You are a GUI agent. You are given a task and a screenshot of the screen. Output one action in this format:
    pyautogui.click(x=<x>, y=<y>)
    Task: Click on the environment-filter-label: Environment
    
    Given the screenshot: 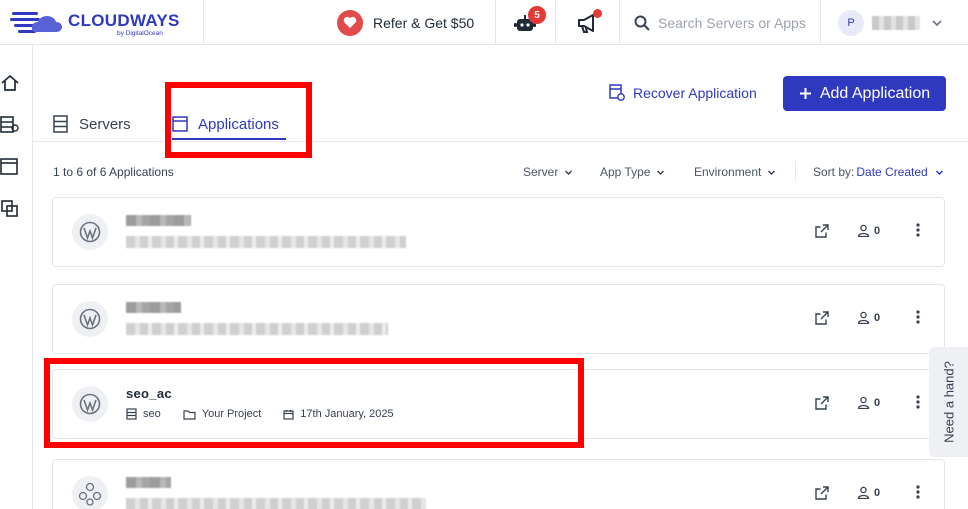 What is the action you would take?
    pyautogui.click(x=728, y=172)
    